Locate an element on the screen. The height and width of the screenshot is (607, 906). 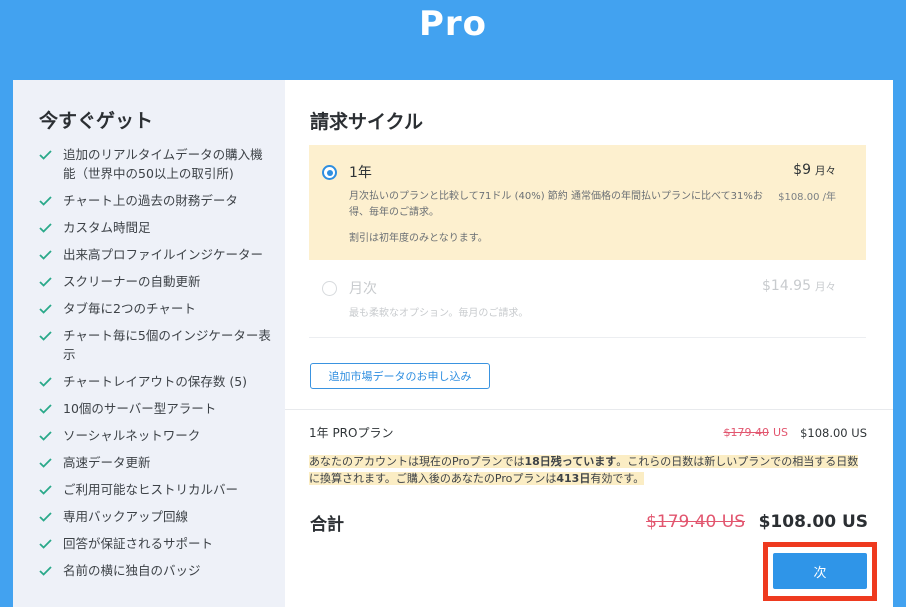
plan-price-yearly: $9 月々 is located at coordinates (814, 170).